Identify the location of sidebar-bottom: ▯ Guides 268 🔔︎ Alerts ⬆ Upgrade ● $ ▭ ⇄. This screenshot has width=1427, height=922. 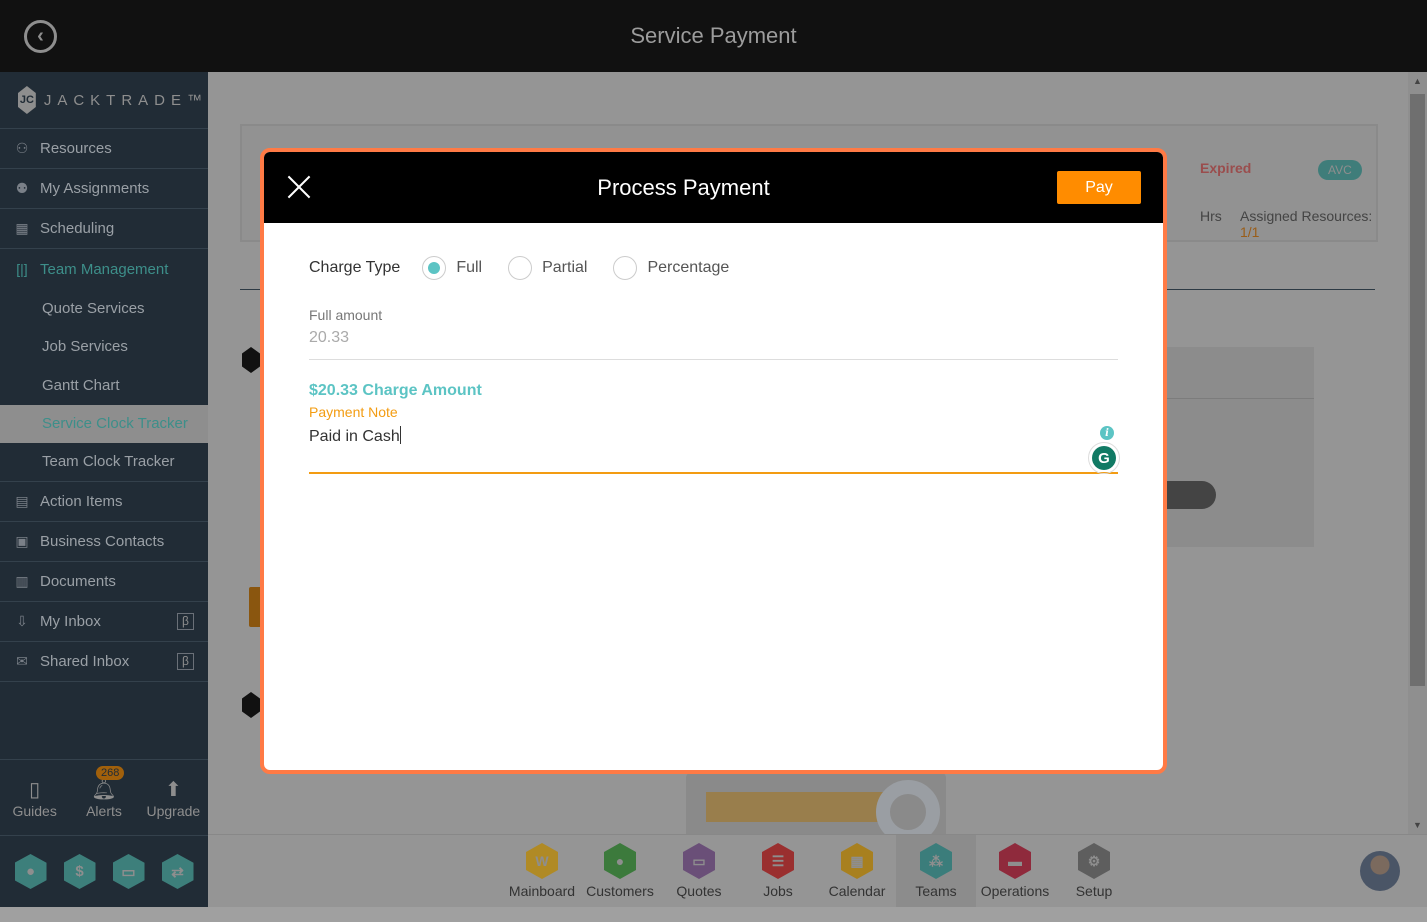
(104, 833).